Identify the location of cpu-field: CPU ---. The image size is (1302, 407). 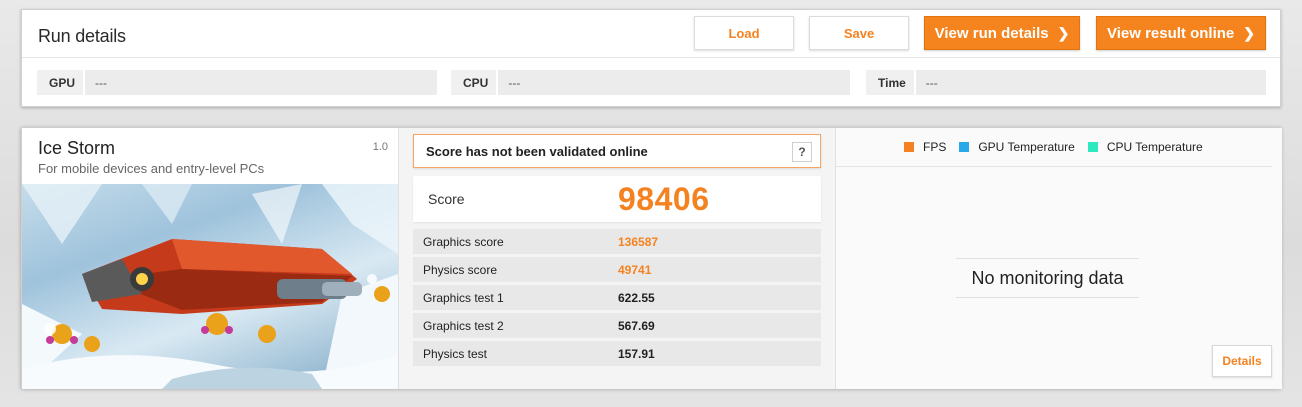
(650, 82).